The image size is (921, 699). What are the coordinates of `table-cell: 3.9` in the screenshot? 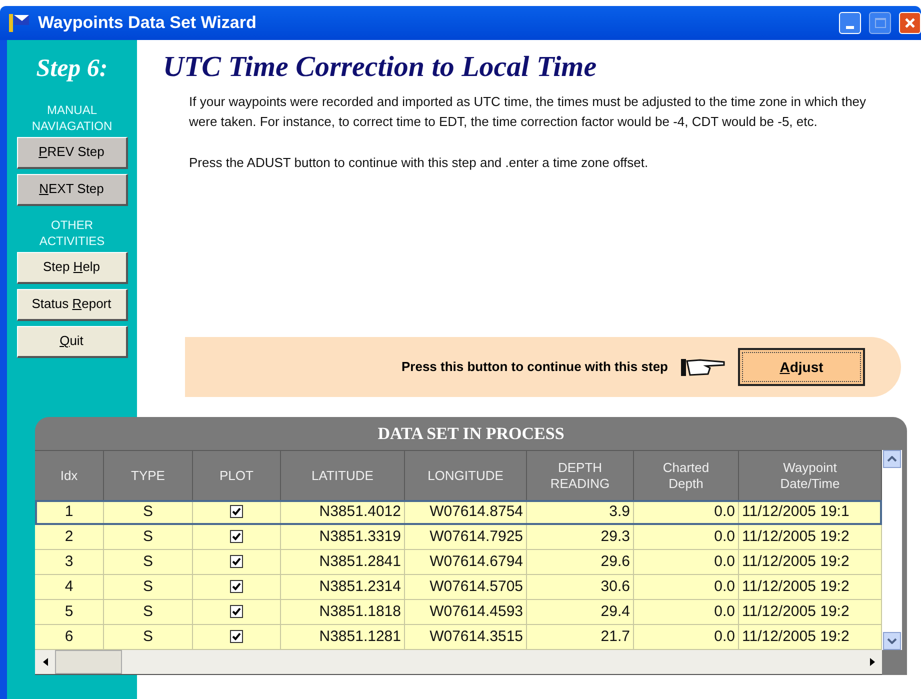 It's located at (619, 511).